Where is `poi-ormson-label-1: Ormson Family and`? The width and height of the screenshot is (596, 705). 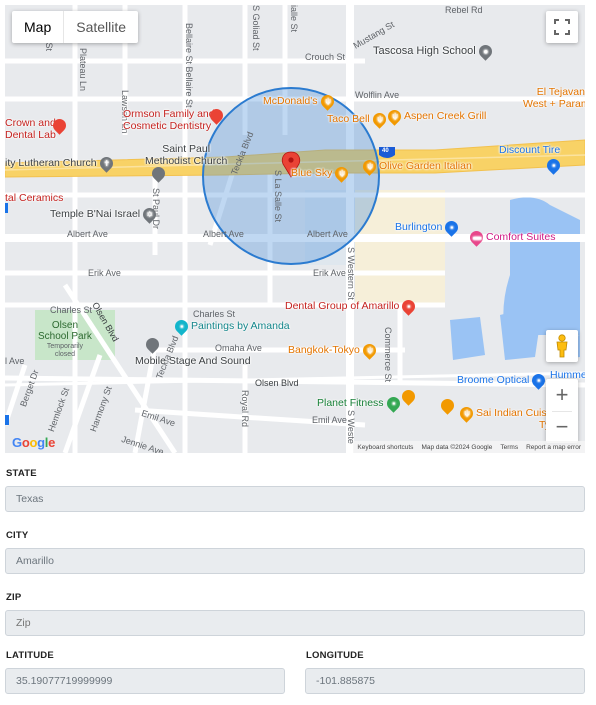 poi-ormson-label-1: Ormson Family and is located at coordinates (169, 114).